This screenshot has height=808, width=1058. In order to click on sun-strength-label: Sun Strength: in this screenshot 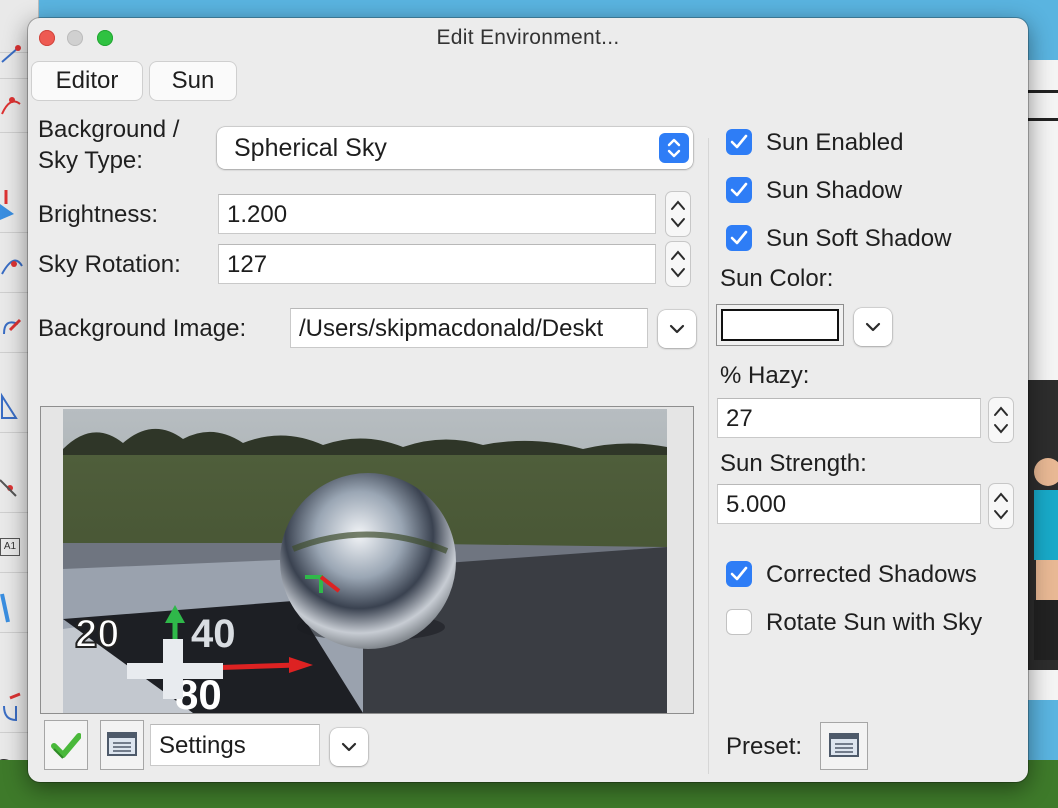, I will do `click(793, 463)`.